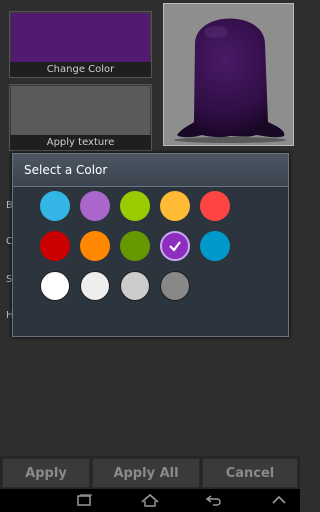  I want to click on apply-texture-label: Apply texture, so click(80, 142).